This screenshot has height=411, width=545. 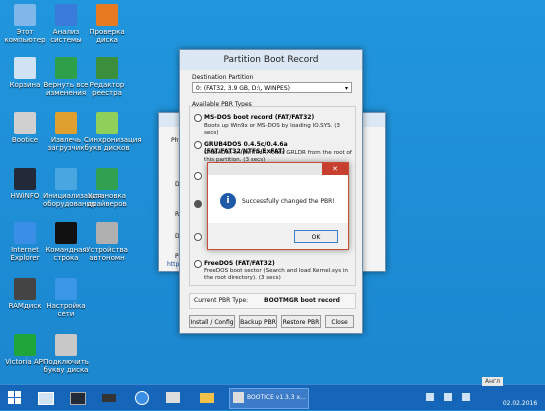 I want to click on desktop-icon-label: Вернуть все изменения, so click(x=66, y=89).